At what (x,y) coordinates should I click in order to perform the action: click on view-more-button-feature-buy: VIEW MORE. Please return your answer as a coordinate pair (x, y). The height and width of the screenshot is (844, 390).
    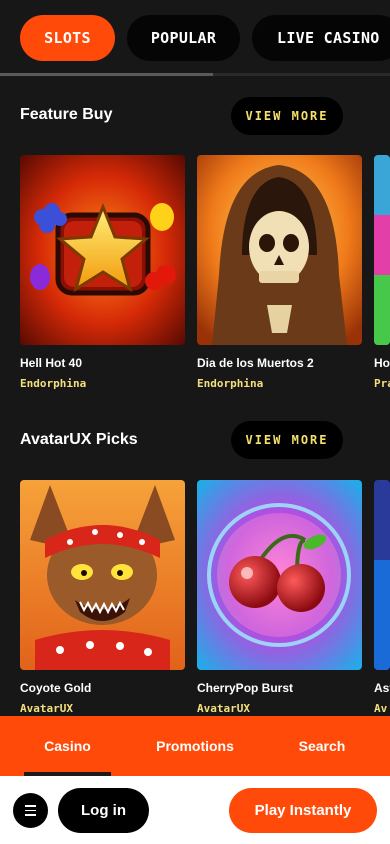
    Looking at the image, I should click on (287, 116).